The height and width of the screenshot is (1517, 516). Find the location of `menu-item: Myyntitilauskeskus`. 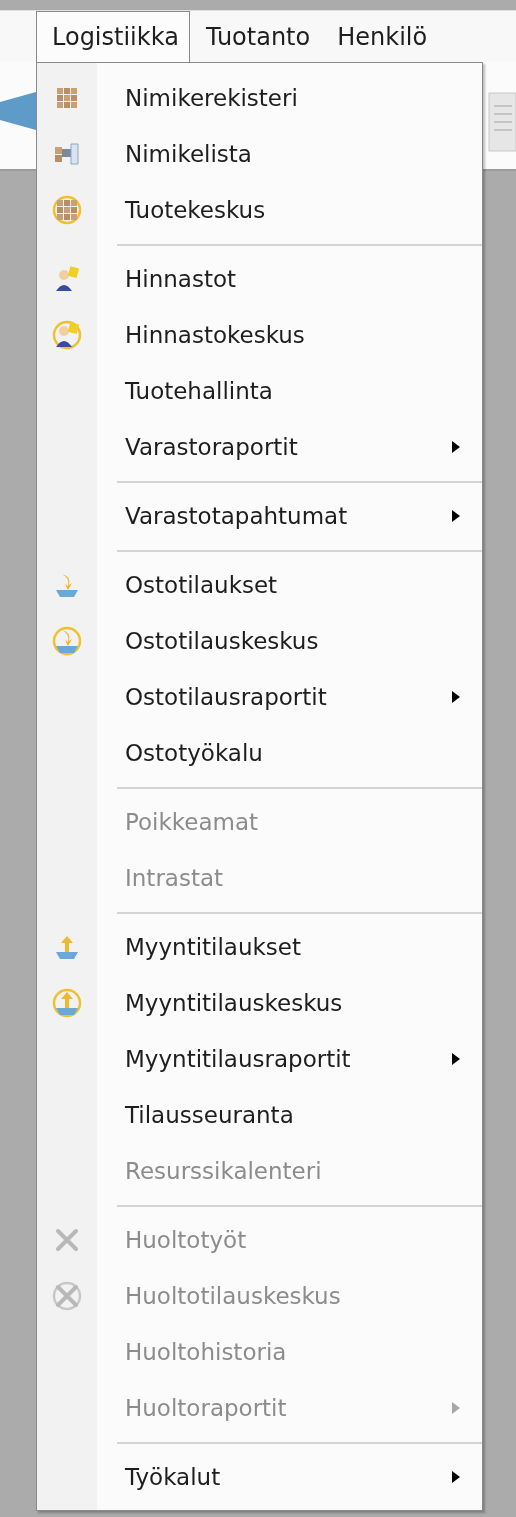

menu-item: Myyntitilauskeskus is located at coordinates (234, 1003).